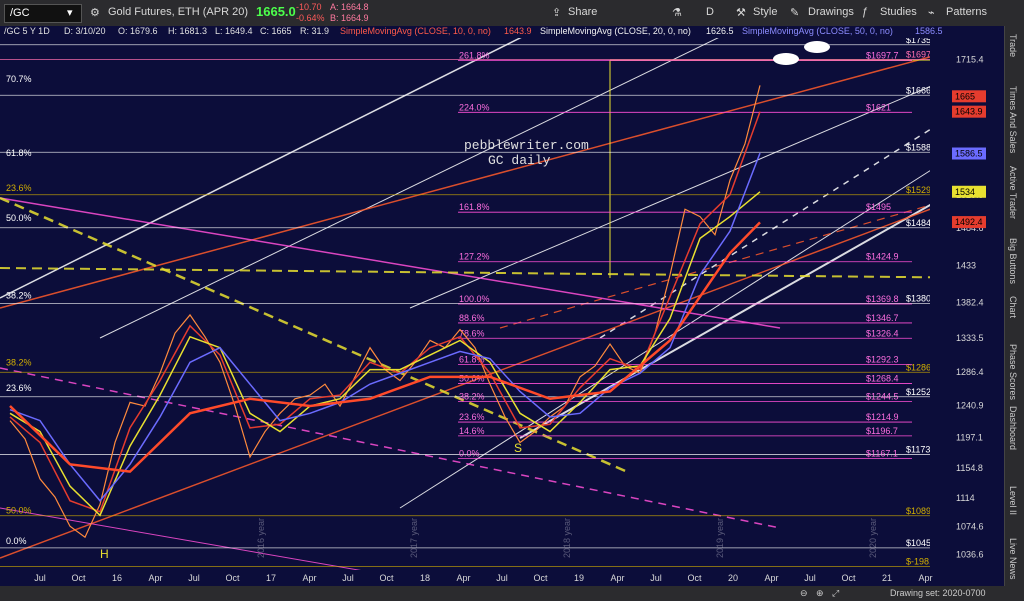 The height and width of the screenshot is (601, 1024). I want to click on zoom-out-icon: ⊖, so click(804, 593).